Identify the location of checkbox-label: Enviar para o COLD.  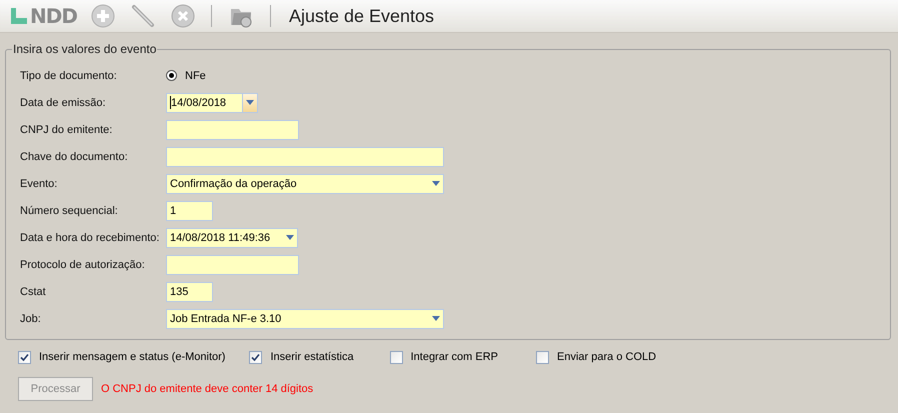
(606, 357).